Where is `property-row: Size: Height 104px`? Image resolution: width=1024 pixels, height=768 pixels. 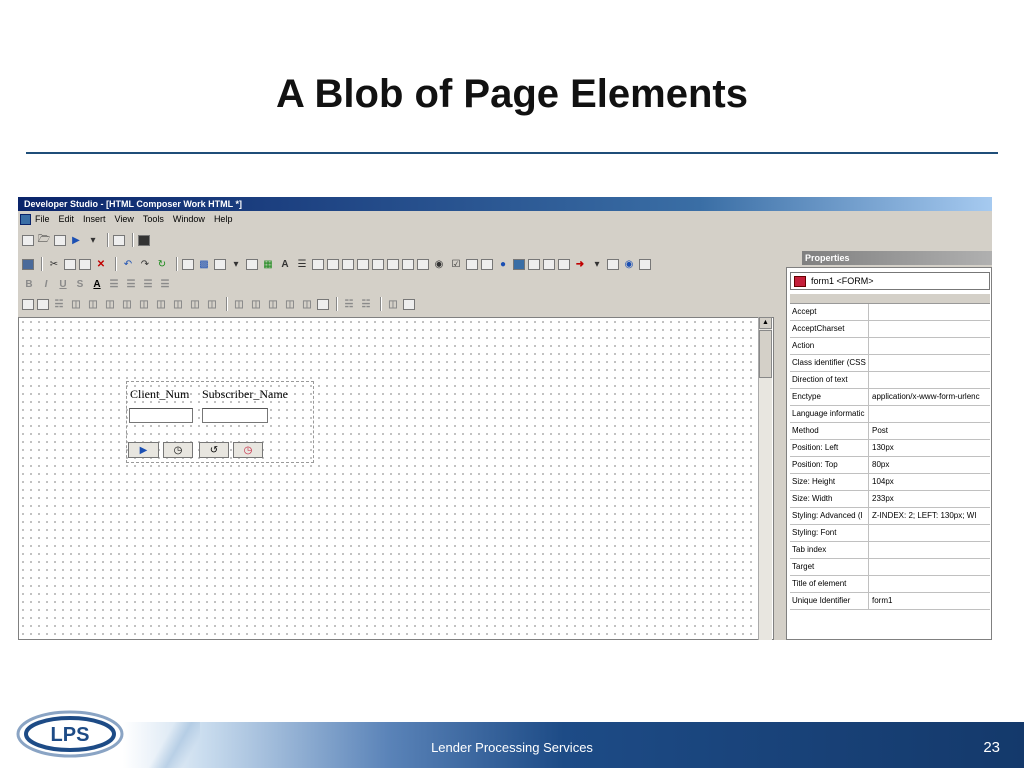 property-row: Size: Height 104px is located at coordinates (890, 482).